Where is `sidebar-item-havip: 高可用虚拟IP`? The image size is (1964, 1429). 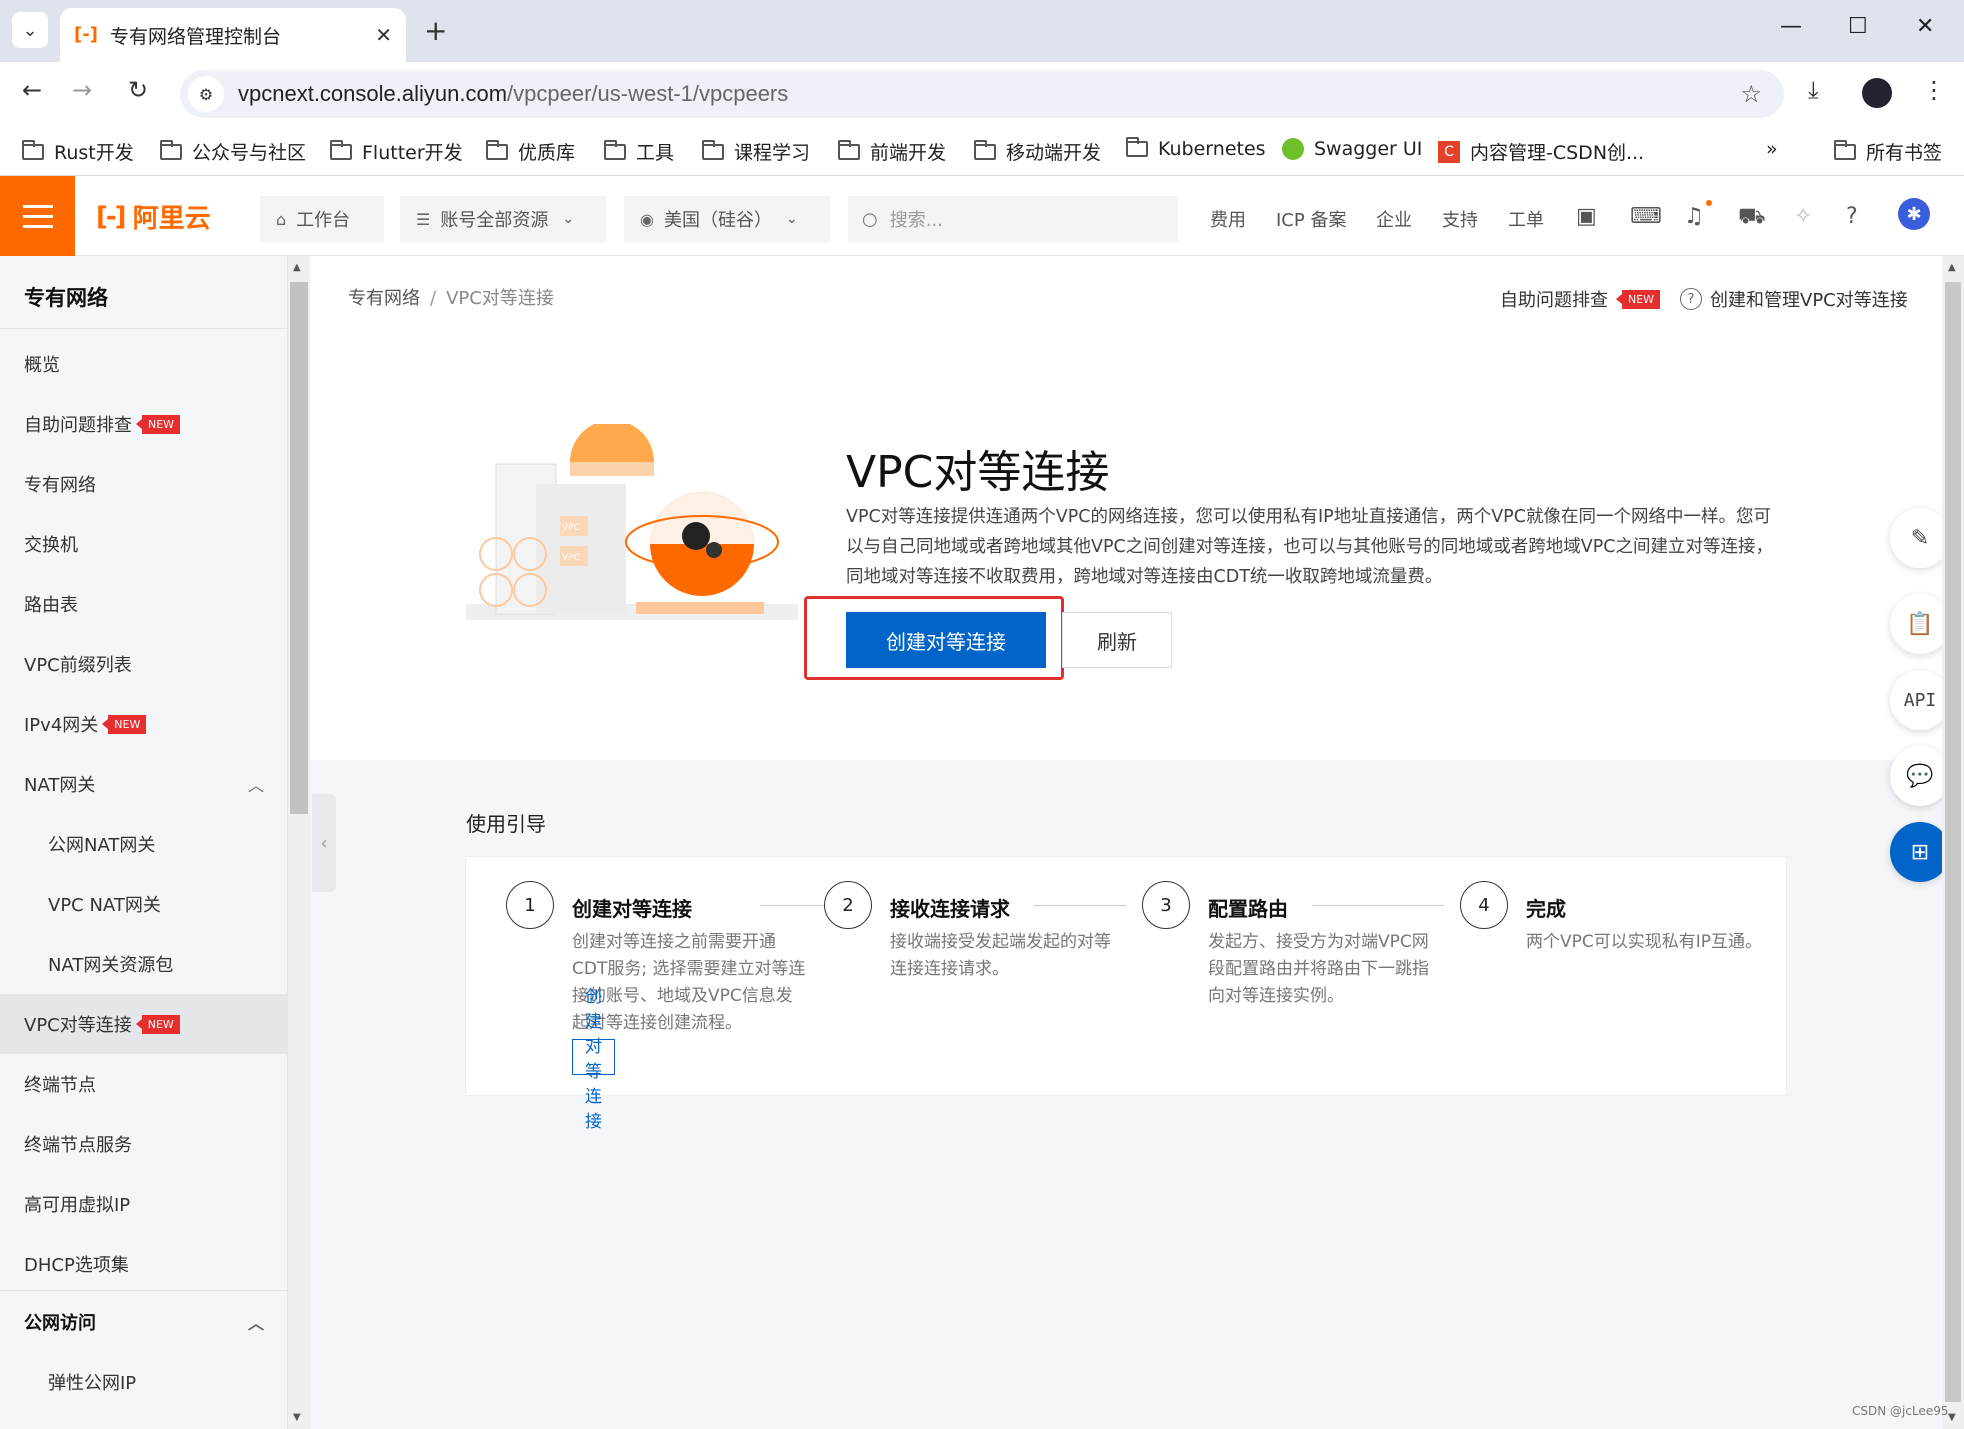
sidebar-item-havip: 高可用虚拟IP is located at coordinates (144, 1204).